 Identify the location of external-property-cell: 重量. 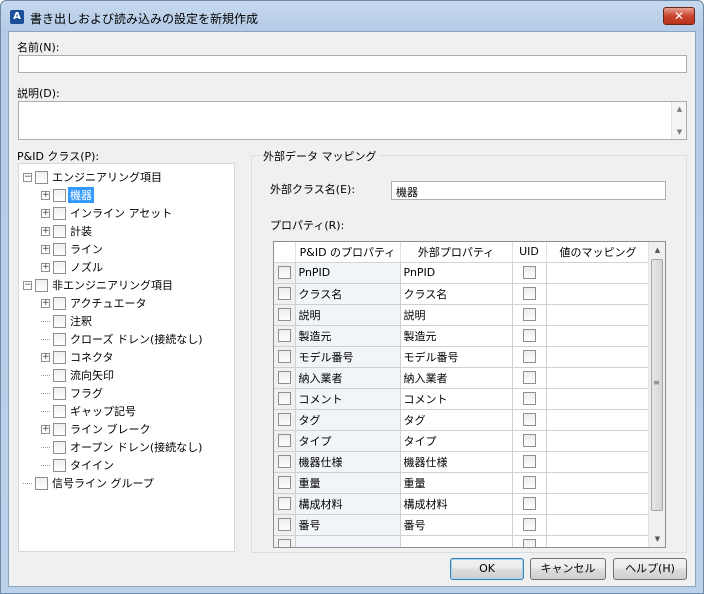
(456, 483).